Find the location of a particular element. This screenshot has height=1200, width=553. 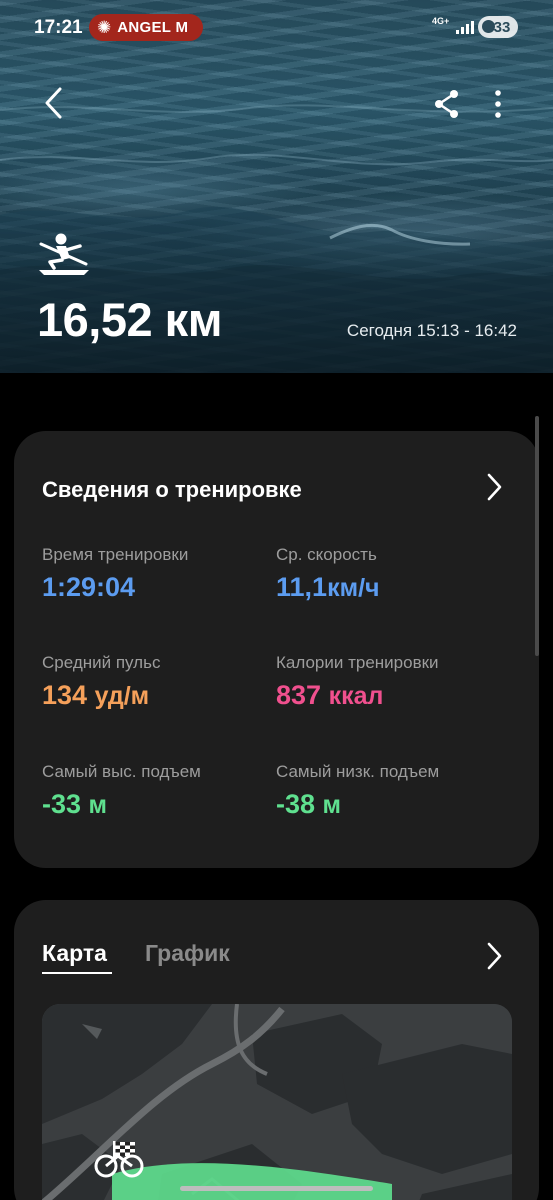

stat-value: 1:29:04 is located at coordinates (89, 587).